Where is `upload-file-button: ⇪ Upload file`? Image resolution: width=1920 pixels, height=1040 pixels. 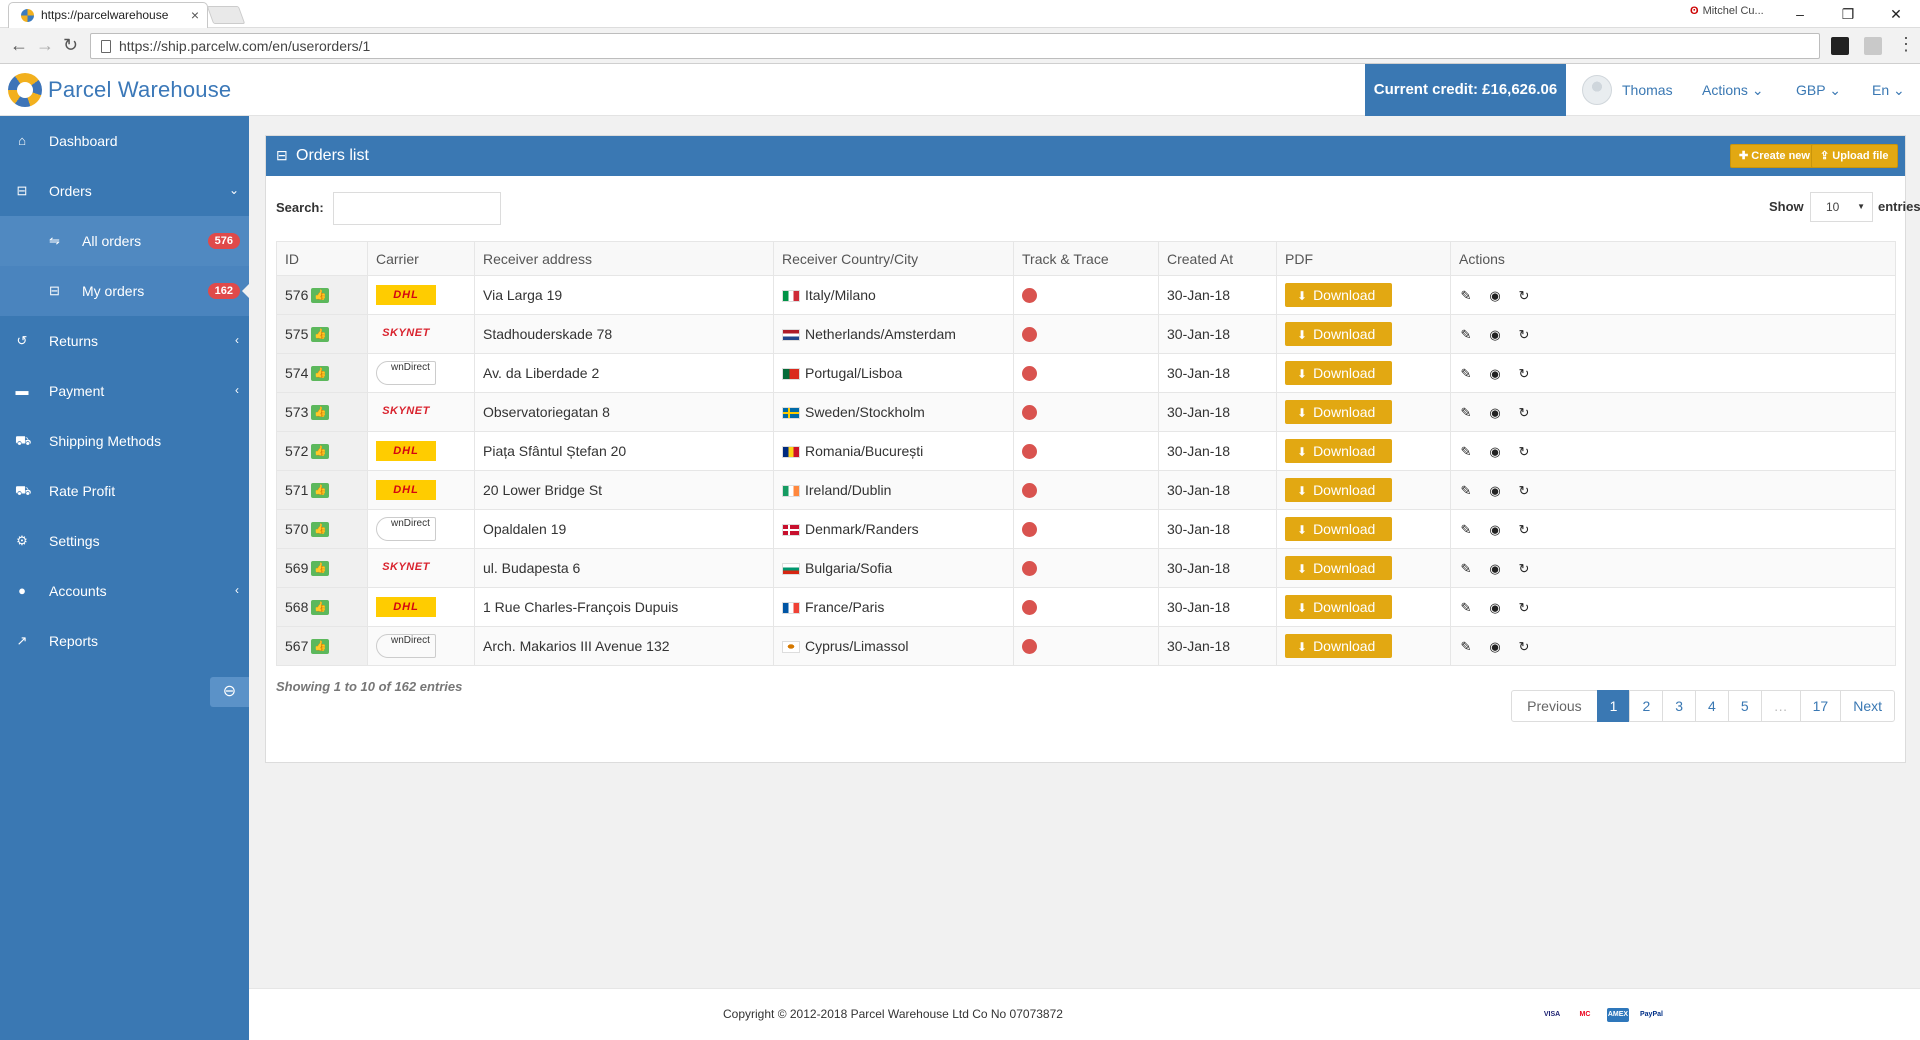 upload-file-button: ⇪ Upload file is located at coordinates (1854, 156).